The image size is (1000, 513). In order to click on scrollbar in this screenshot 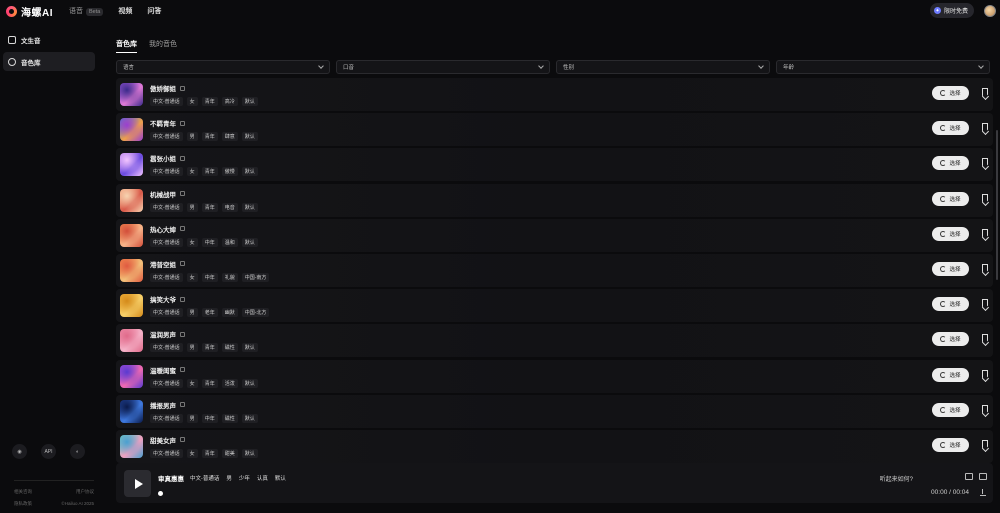, I will do `click(997, 205)`.